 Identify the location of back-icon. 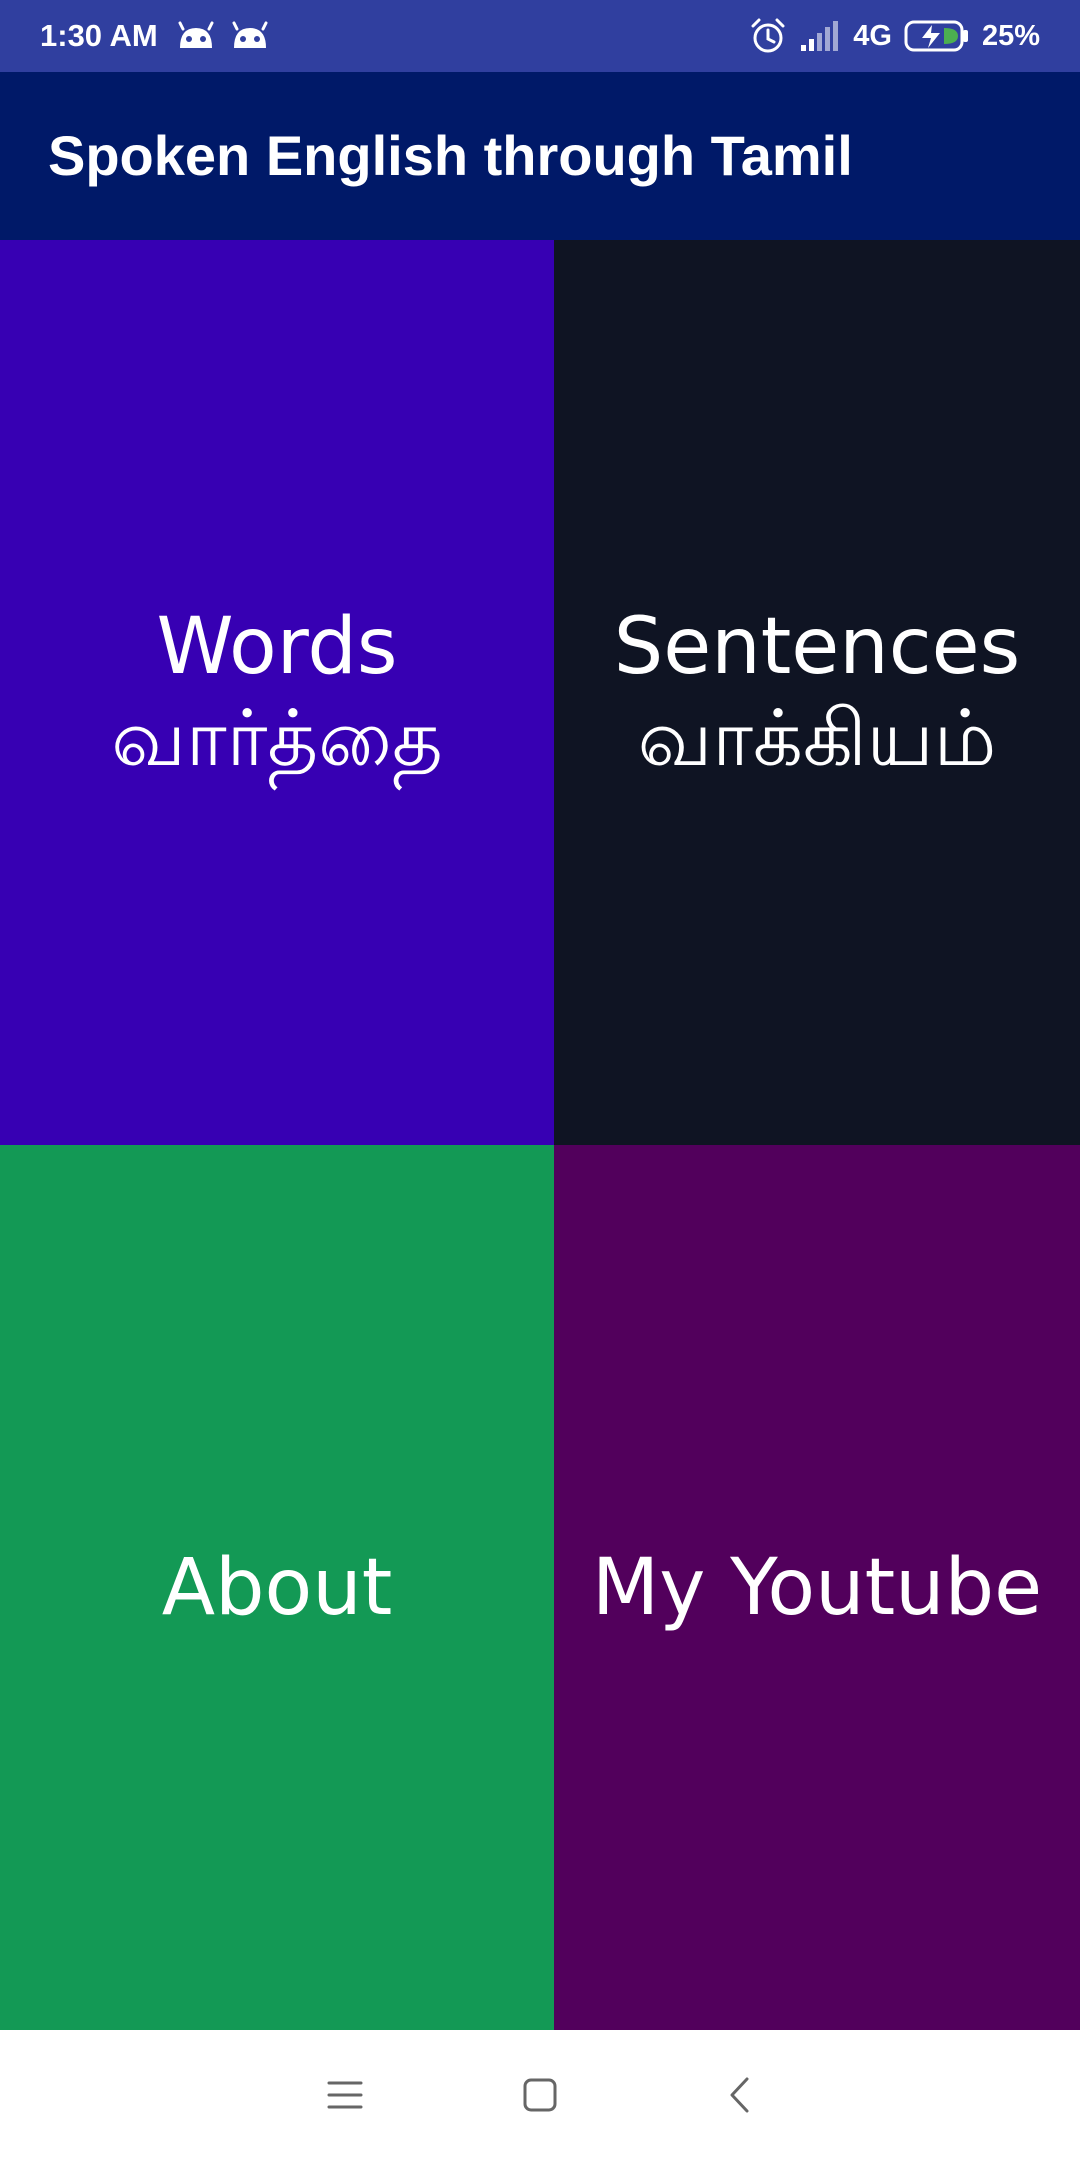
(739, 2095).